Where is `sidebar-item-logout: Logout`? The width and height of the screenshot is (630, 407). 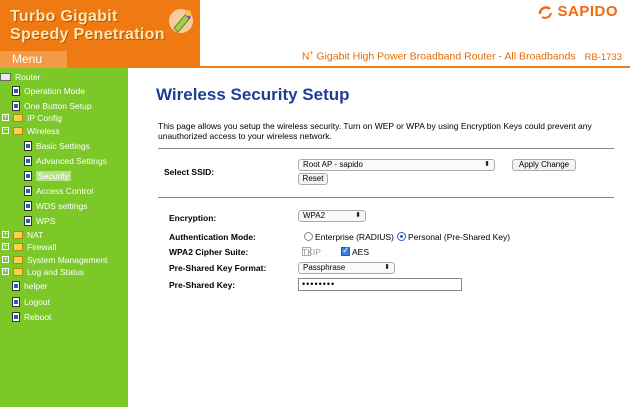 sidebar-item-logout: Logout is located at coordinates (31, 301).